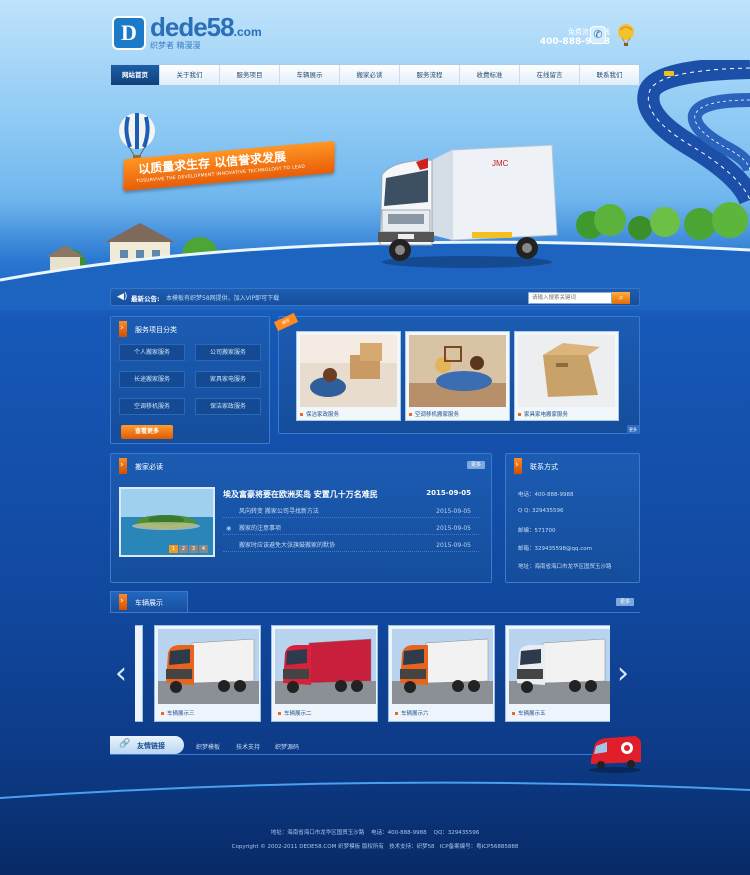 The image size is (750, 875). What do you see at coordinates (625, 602) in the screenshot?
I see `vehicles-more-button: 更多` at bounding box center [625, 602].